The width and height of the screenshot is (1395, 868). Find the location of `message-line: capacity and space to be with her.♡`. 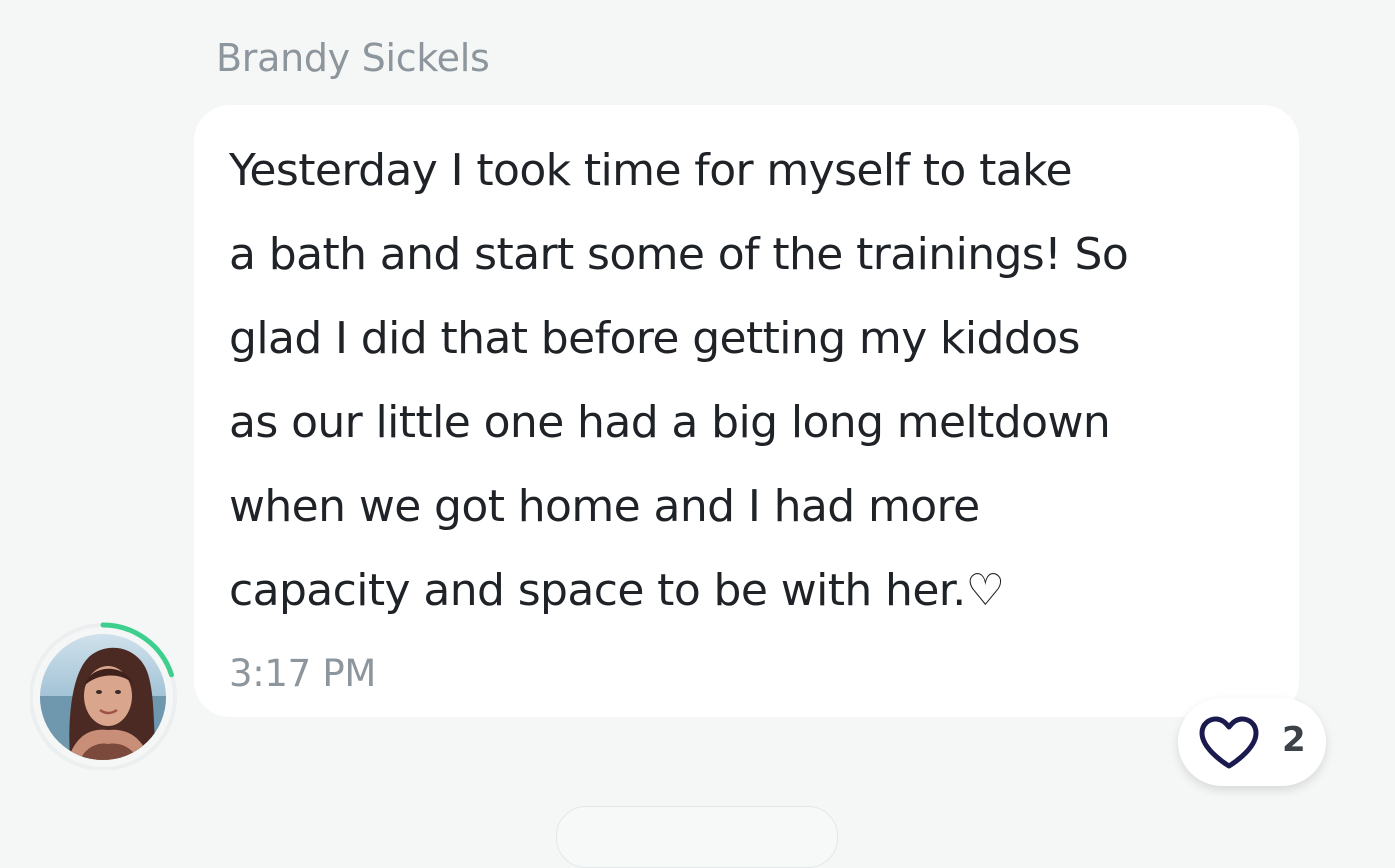

message-line: capacity and space to be with her.♡ is located at coordinates (617, 590).